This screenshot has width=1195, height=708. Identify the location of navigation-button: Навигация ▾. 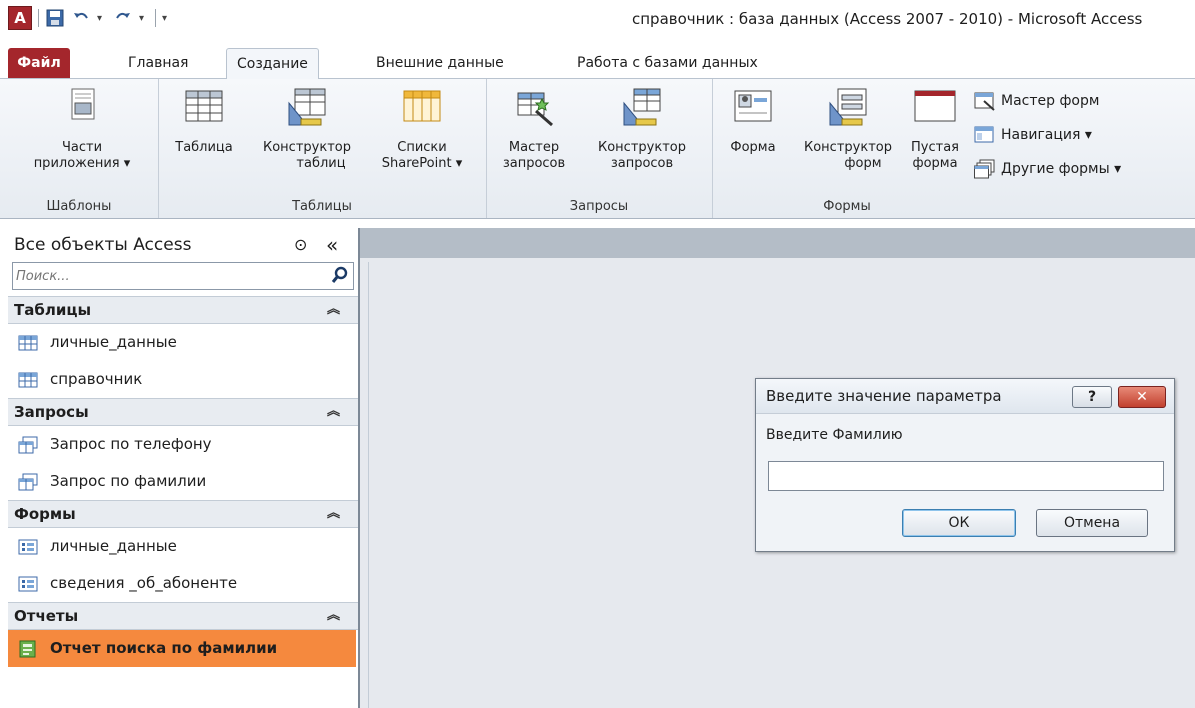
(1033, 135).